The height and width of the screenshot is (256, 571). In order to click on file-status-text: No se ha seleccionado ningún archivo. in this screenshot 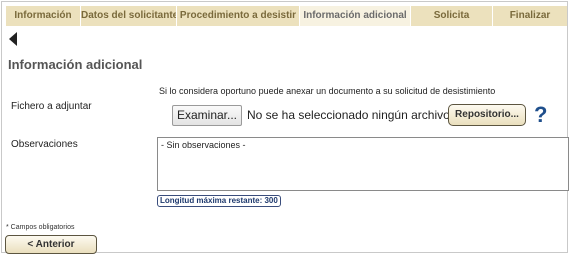, I will do `click(350, 115)`.